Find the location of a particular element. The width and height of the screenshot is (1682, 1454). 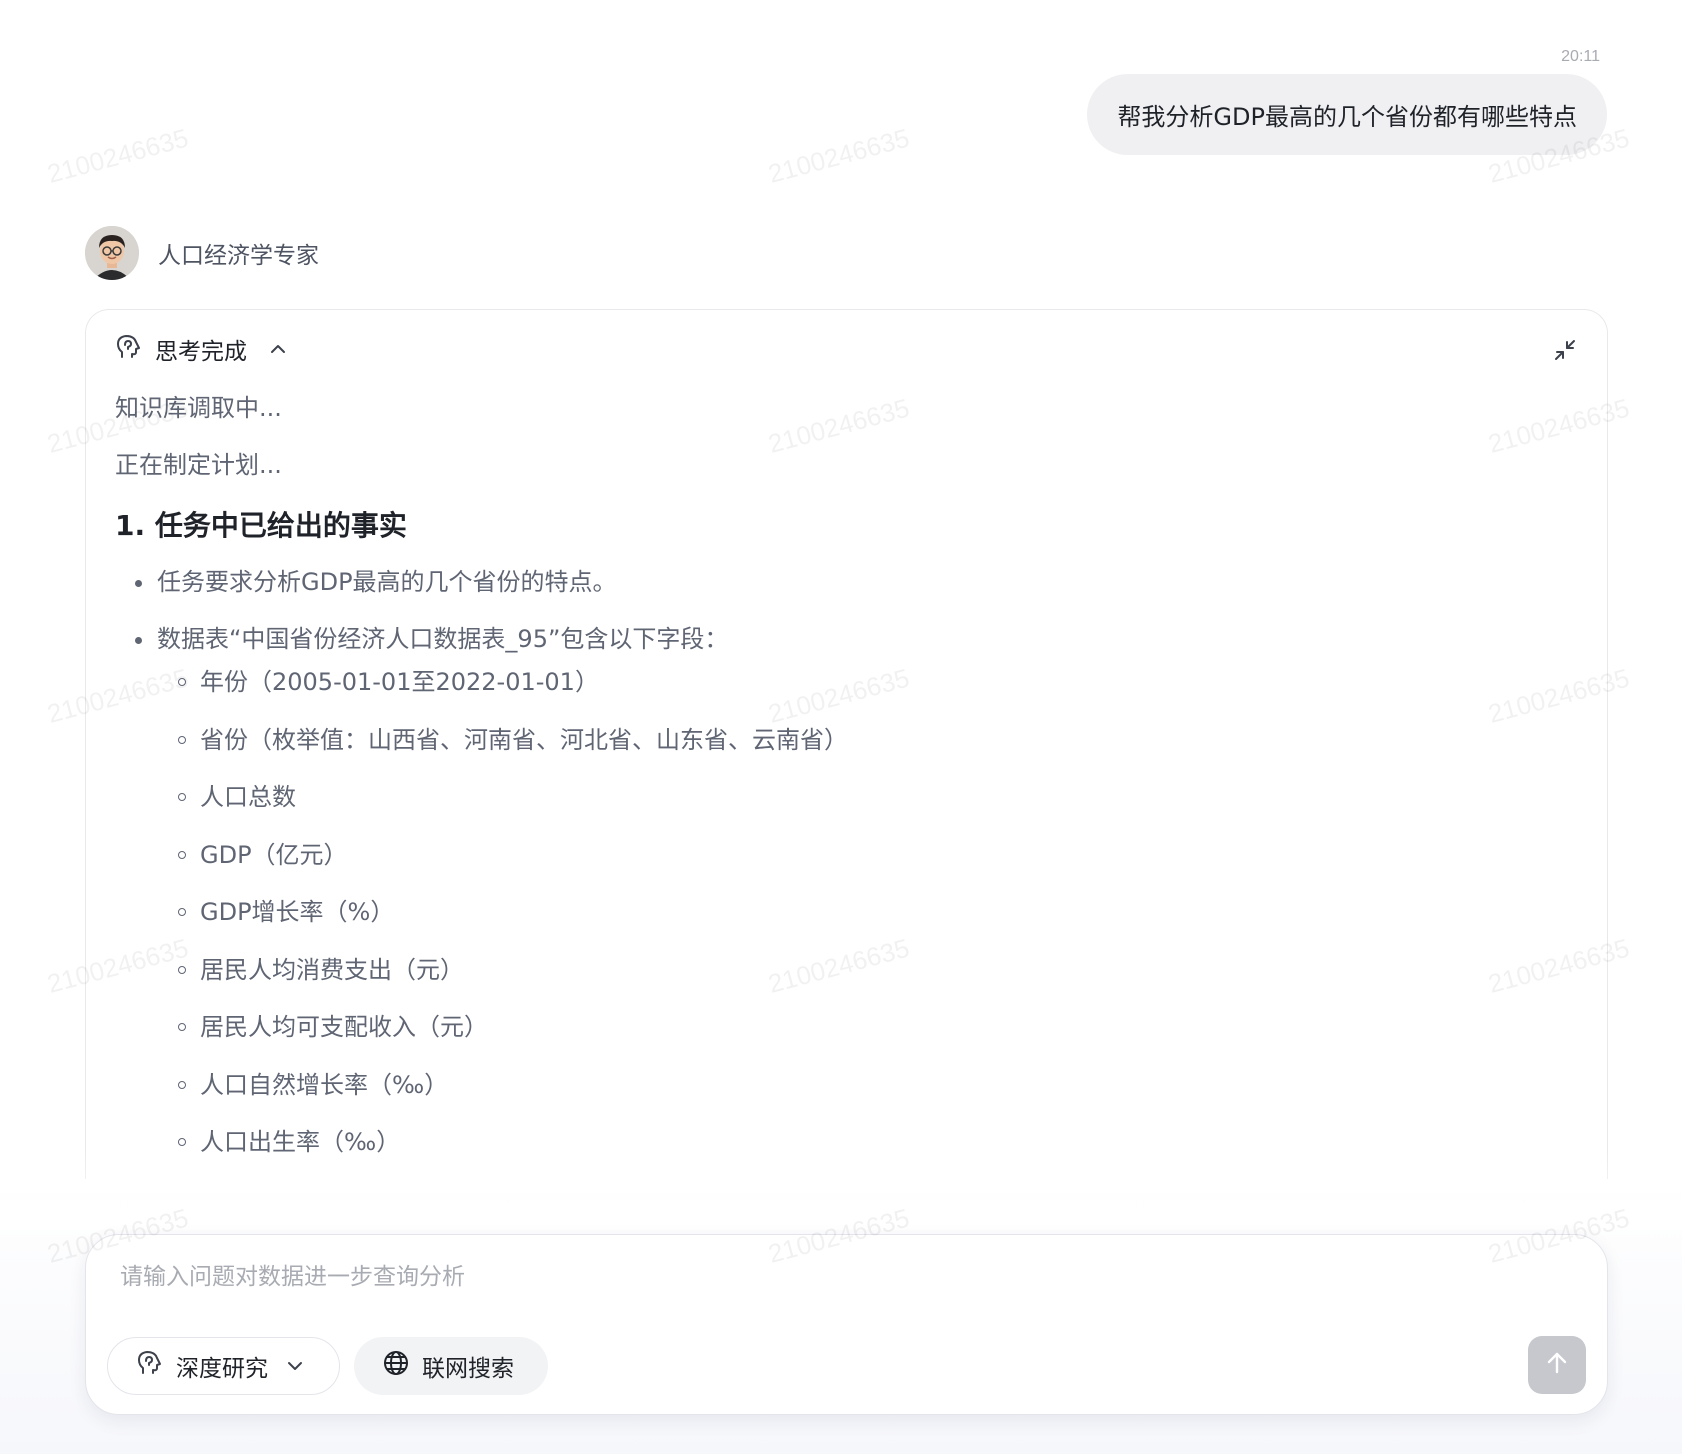

send-button is located at coordinates (1557, 1365).